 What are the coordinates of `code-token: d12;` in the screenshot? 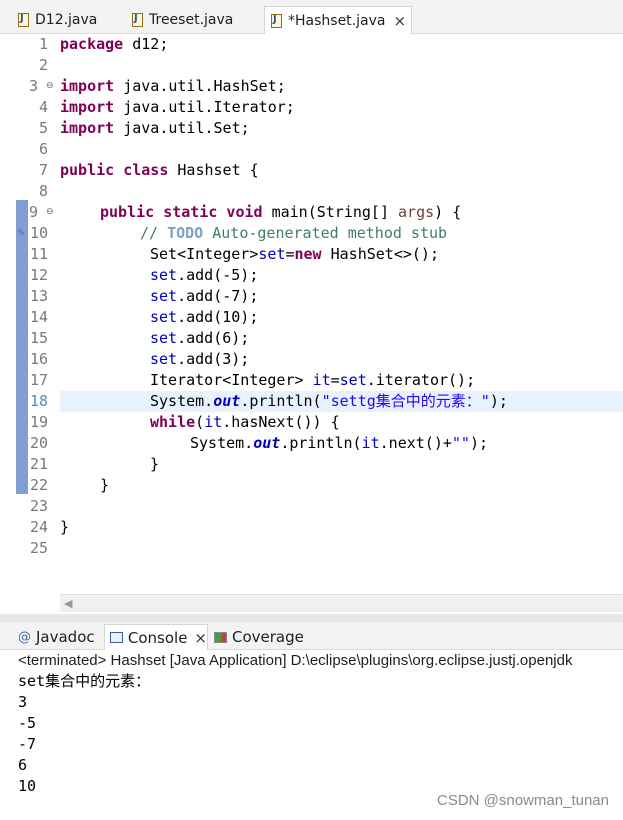 It's located at (146, 44).